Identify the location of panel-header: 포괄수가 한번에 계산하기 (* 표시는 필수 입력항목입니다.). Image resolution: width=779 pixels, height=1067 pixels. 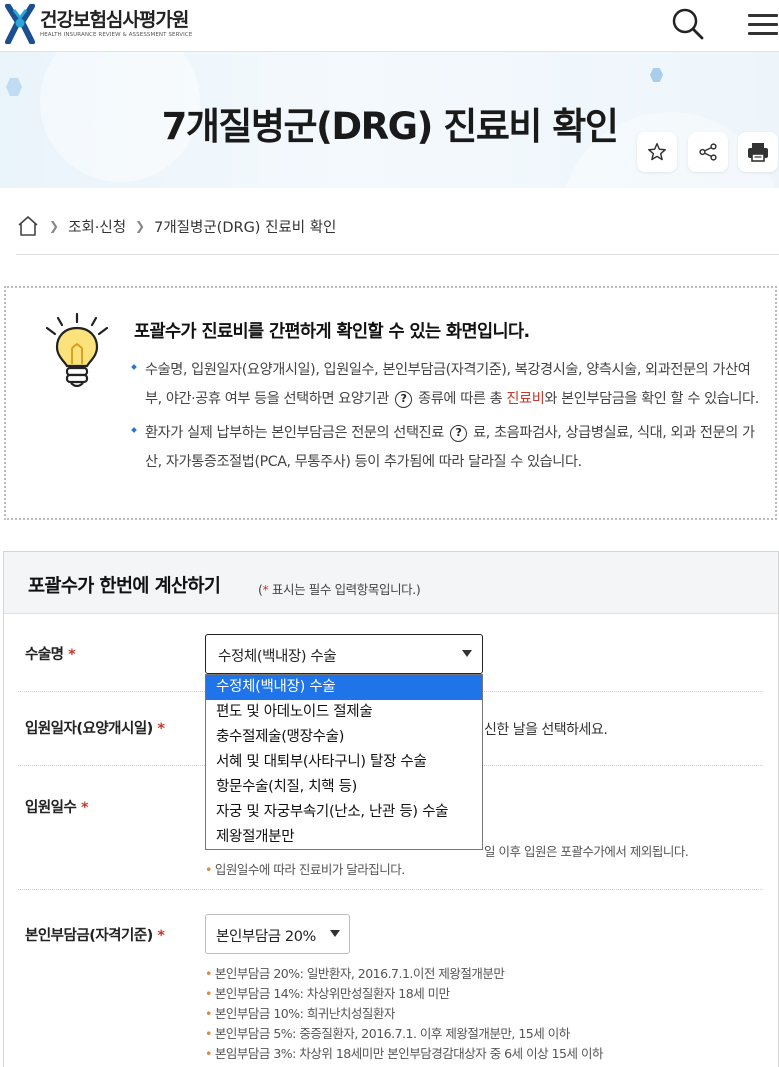
(391, 583).